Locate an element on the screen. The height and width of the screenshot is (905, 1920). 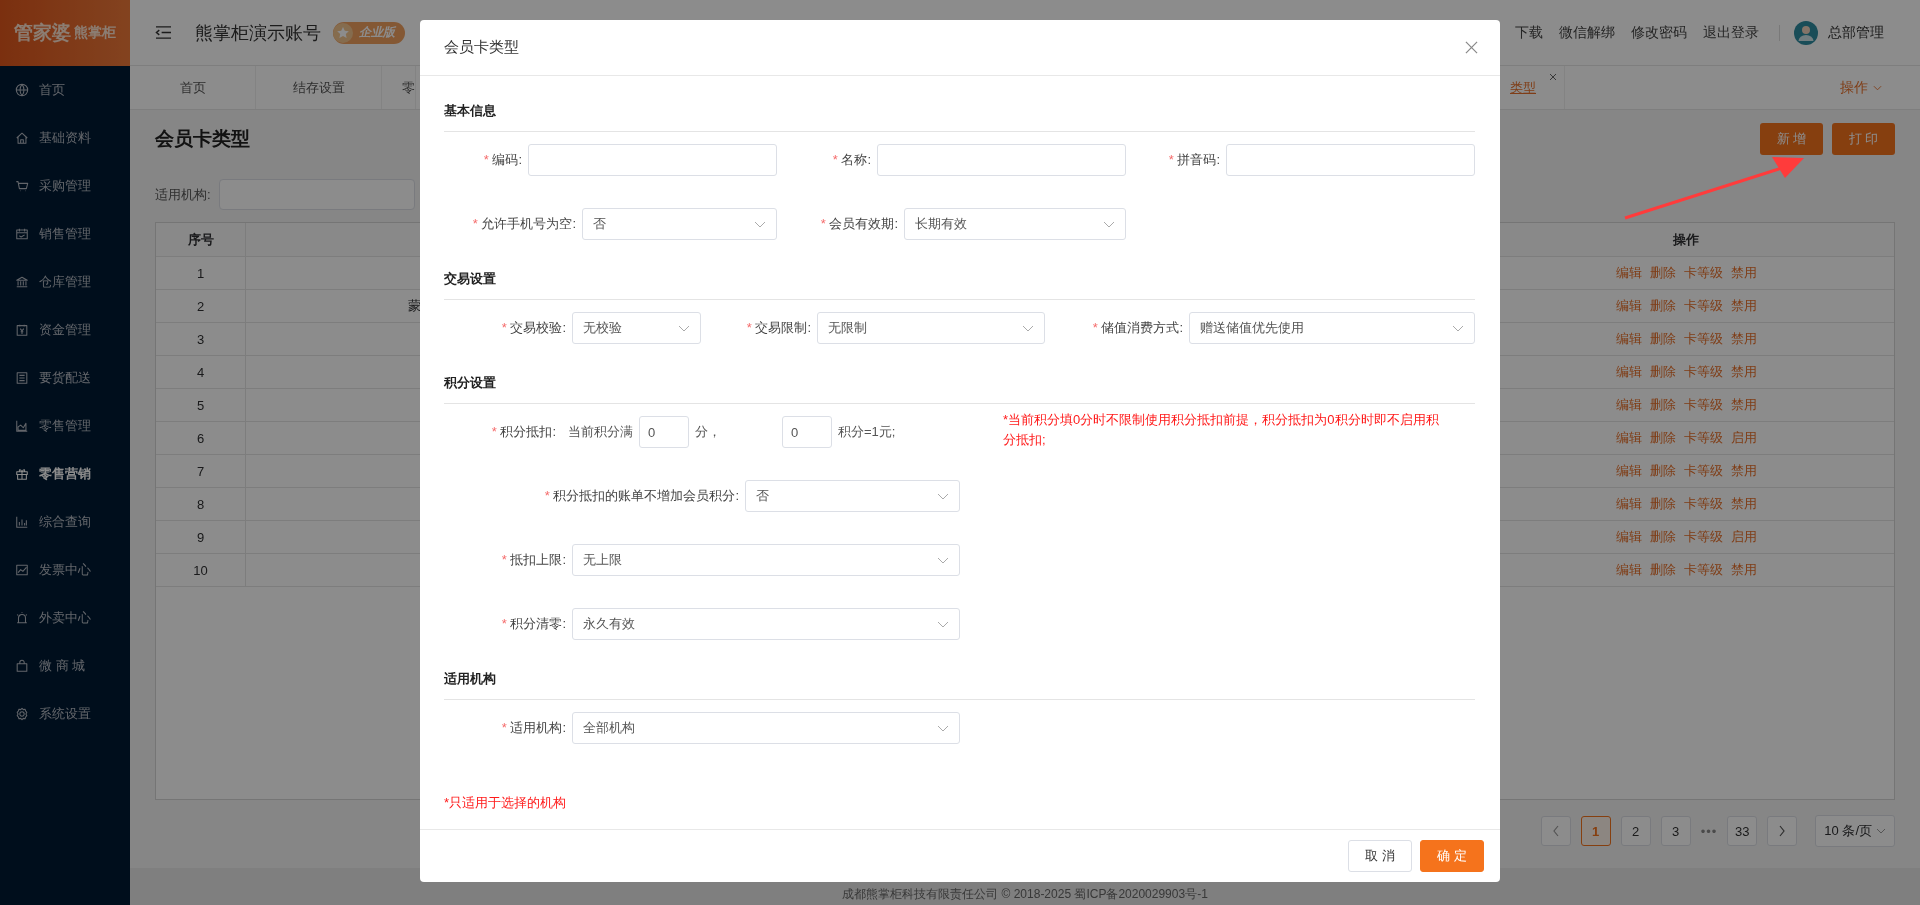
toolbar-button: 打 印 is located at coordinates (1863, 139).